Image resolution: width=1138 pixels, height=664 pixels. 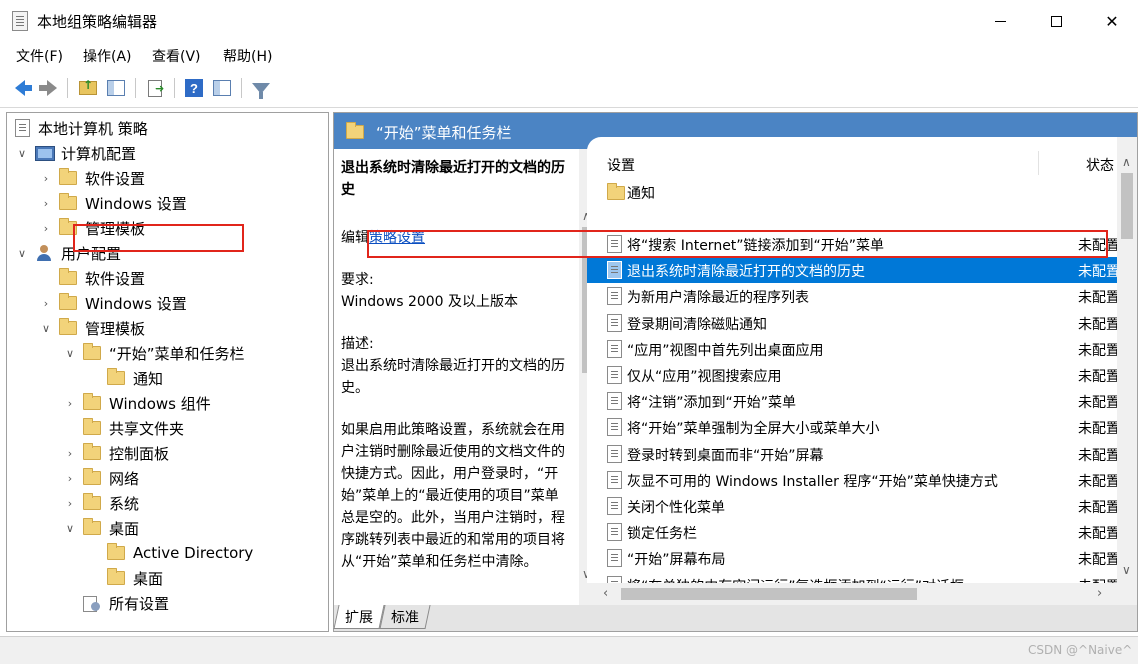 I want to click on forward-button, so click(x=48, y=88).